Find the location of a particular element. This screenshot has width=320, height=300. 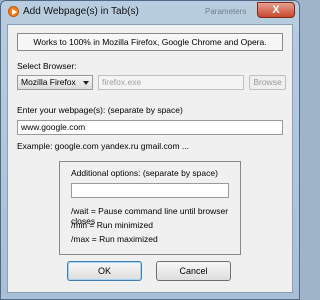

options-input is located at coordinates (150, 190).